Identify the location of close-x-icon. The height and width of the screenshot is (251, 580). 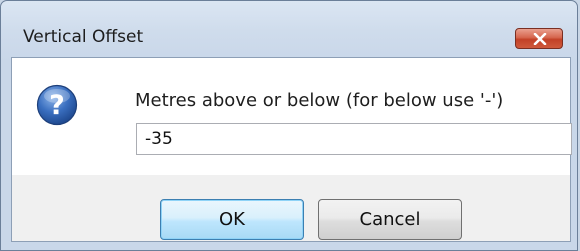
(540, 39).